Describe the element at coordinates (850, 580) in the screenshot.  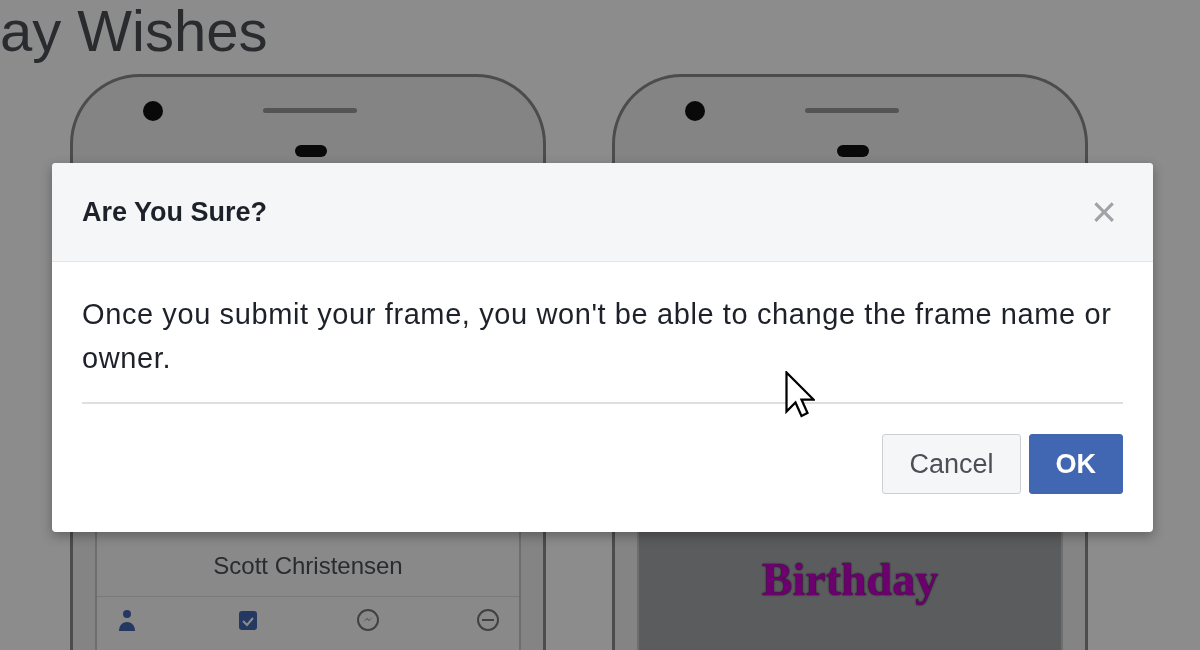
I see `frame-caption: Birthday` at that location.